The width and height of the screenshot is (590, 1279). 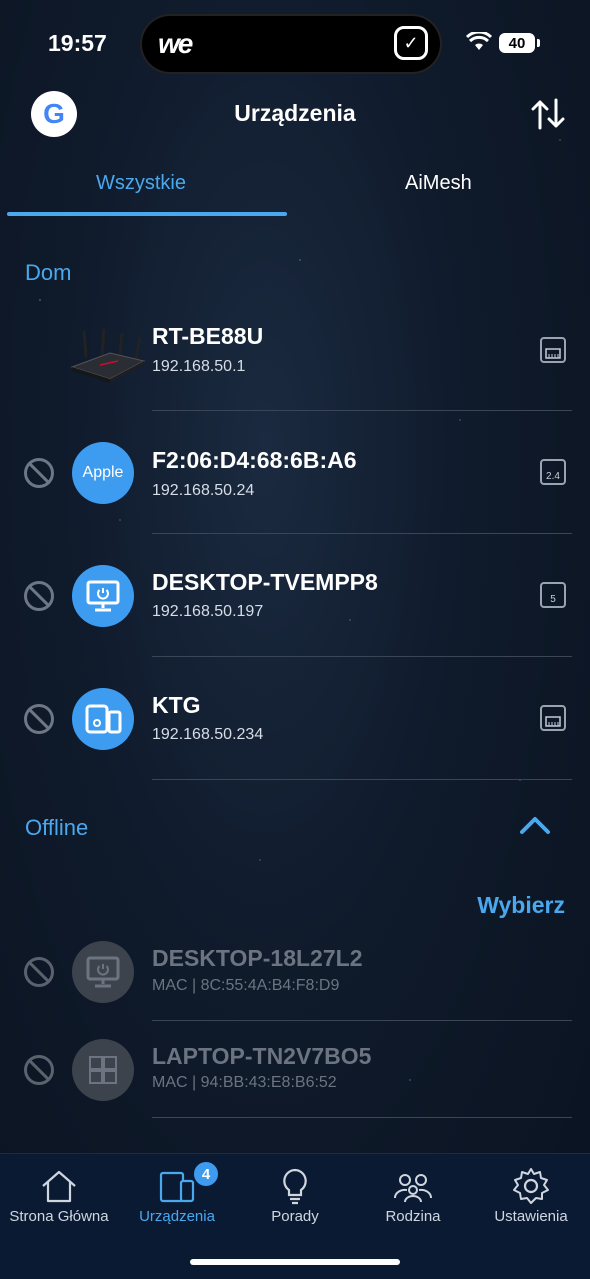 What do you see at coordinates (413, 1188) in the screenshot?
I see `family-icon` at bounding box center [413, 1188].